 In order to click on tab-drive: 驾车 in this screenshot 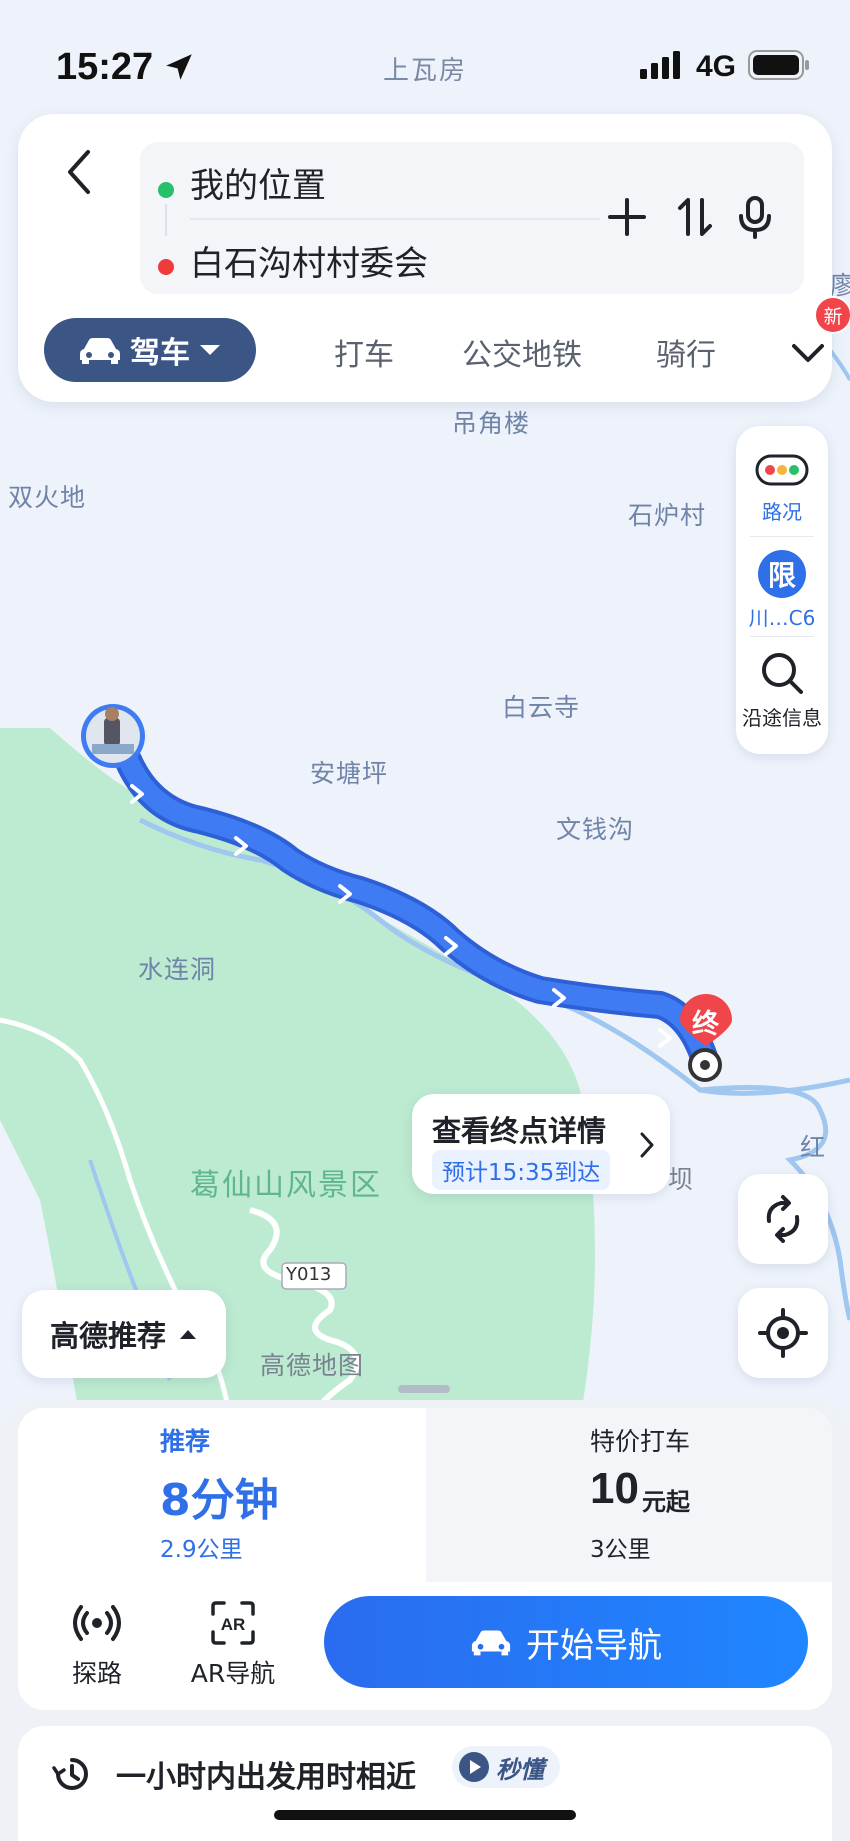, I will do `click(150, 350)`.